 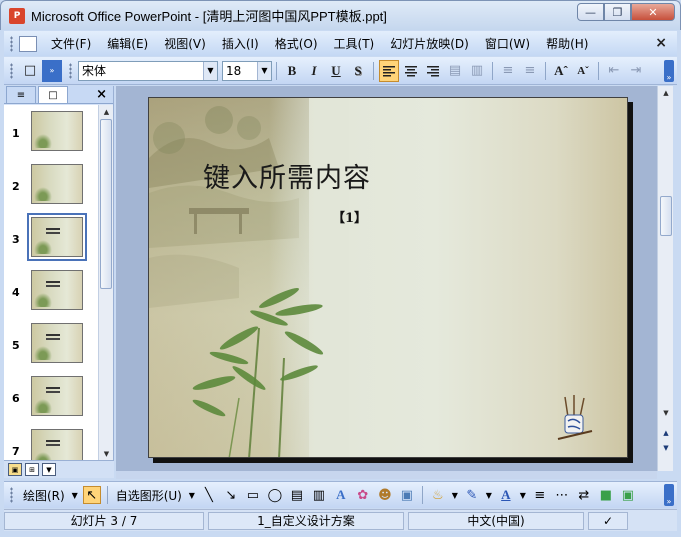 What do you see at coordinates (314, 71) in the screenshot?
I see `italic-button: I` at bounding box center [314, 71].